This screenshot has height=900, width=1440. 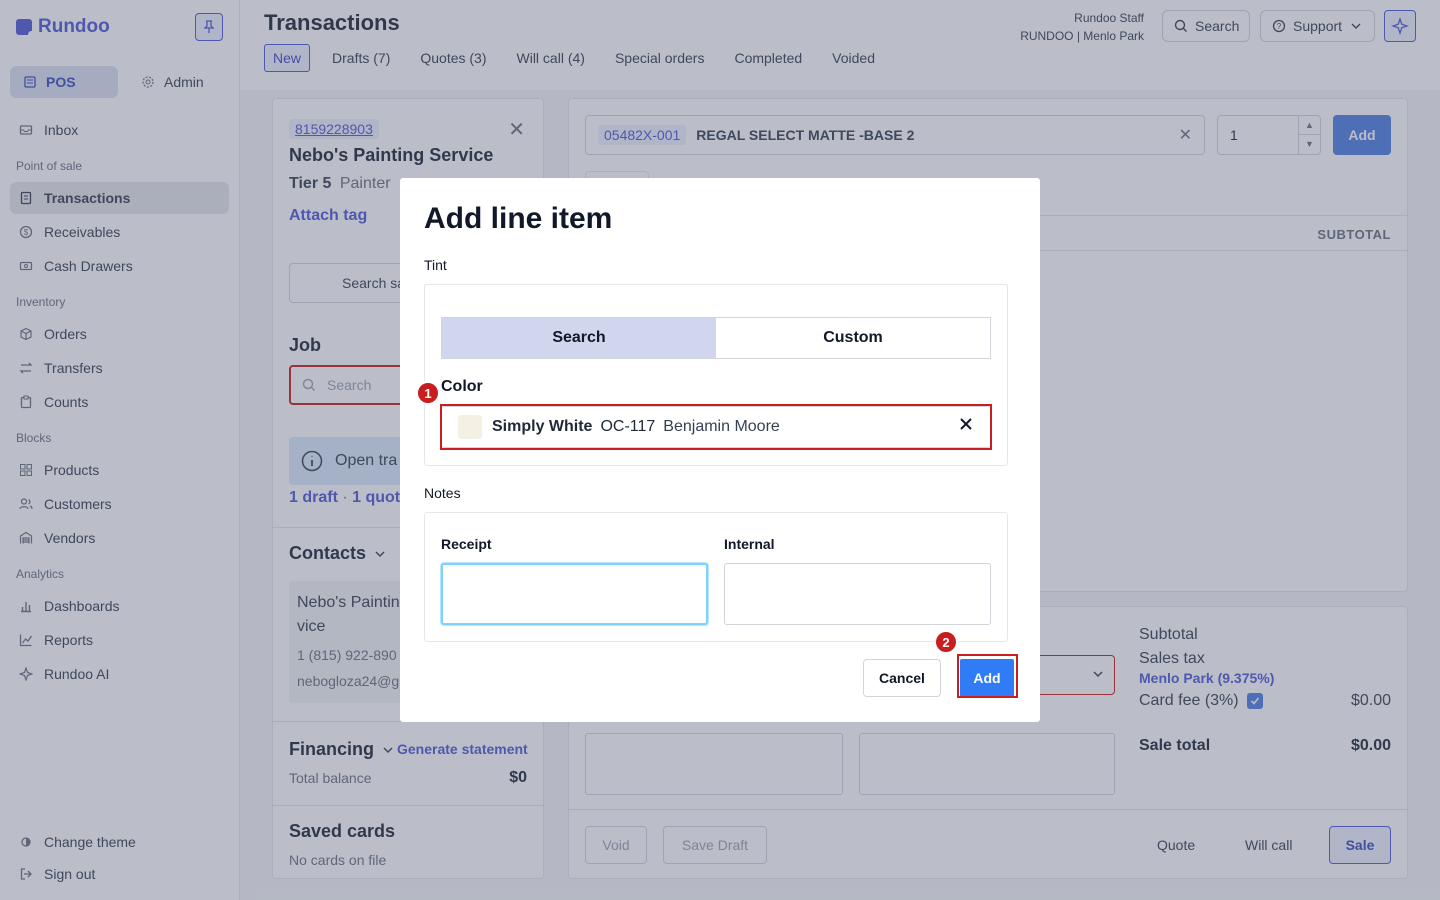 I want to click on cancel-button: Cancel, so click(x=902, y=678).